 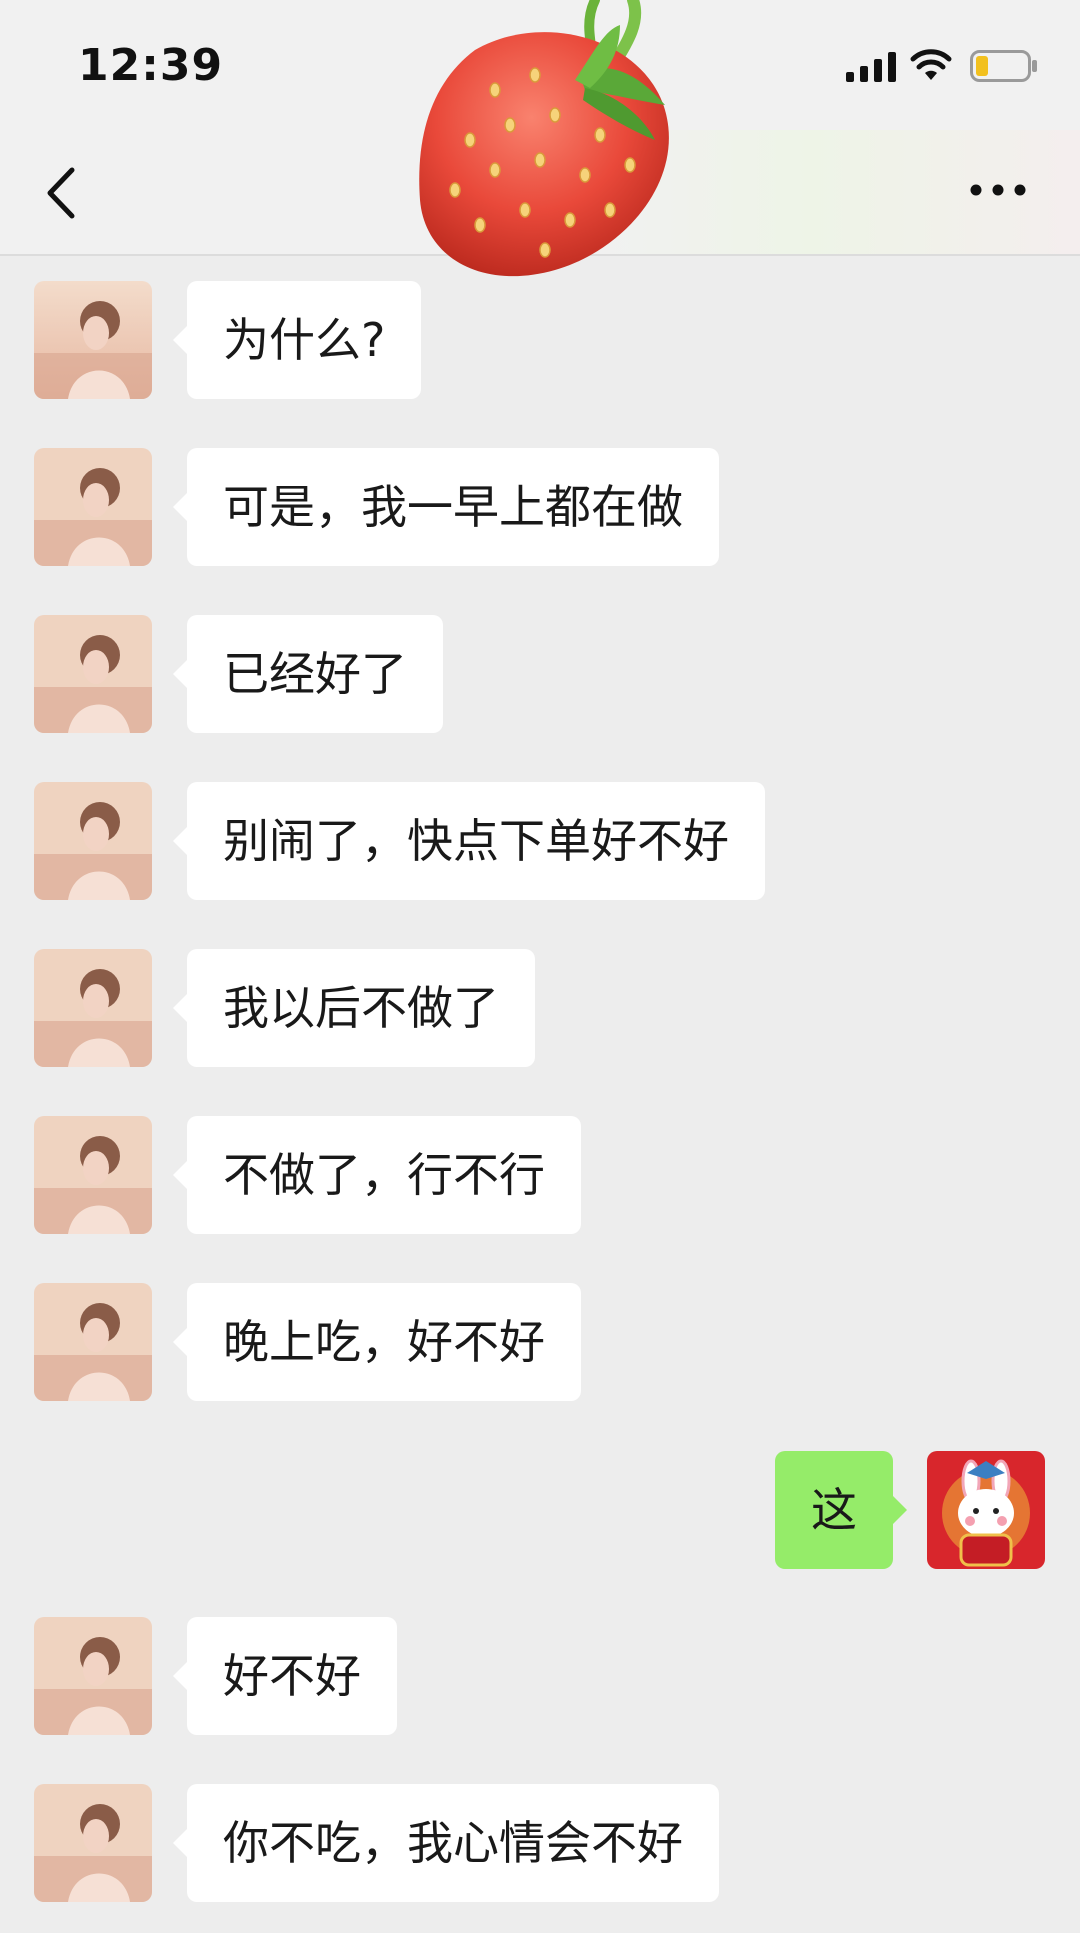 I want to click on user-avatar, so click(x=986, y=1510).